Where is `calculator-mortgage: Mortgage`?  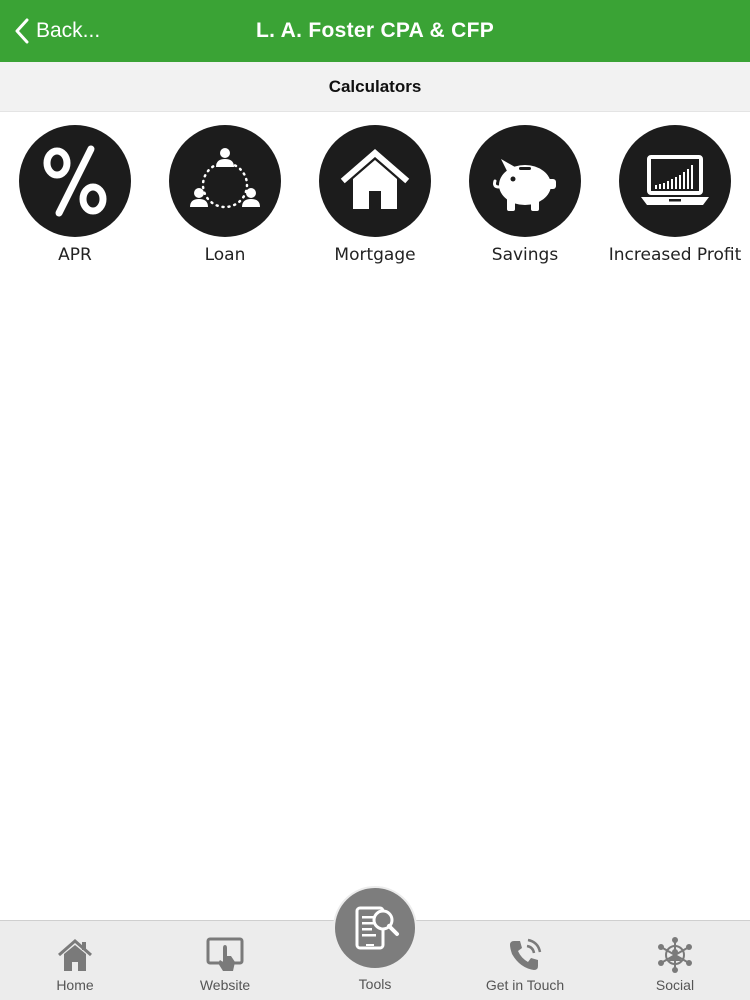 calculator-mortgage: Mortgage is located at coordinates (375, 200).